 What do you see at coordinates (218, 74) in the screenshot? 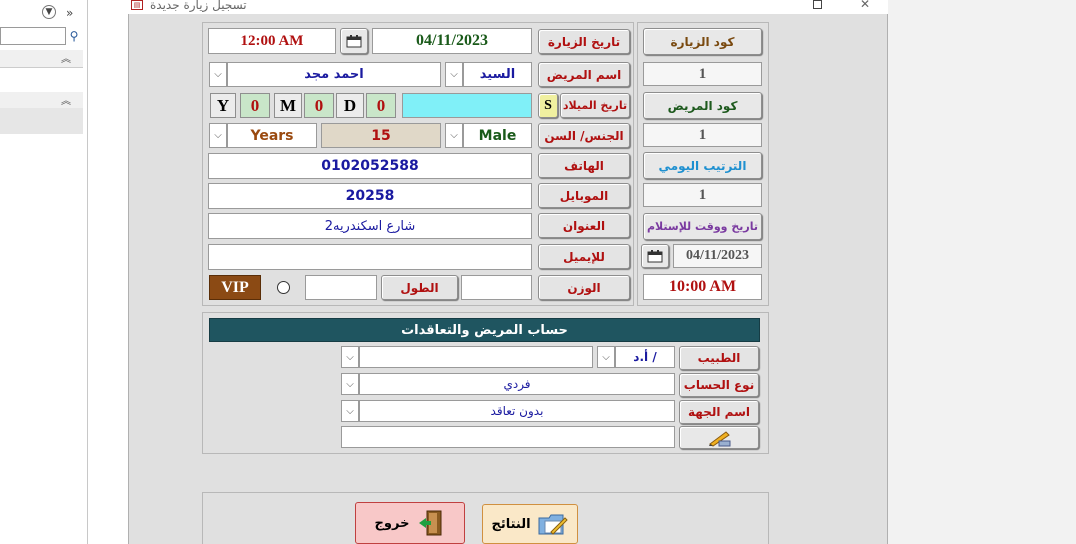
I see `name-dropdown-arrow: ⌵` at bounding box center [218, 74].